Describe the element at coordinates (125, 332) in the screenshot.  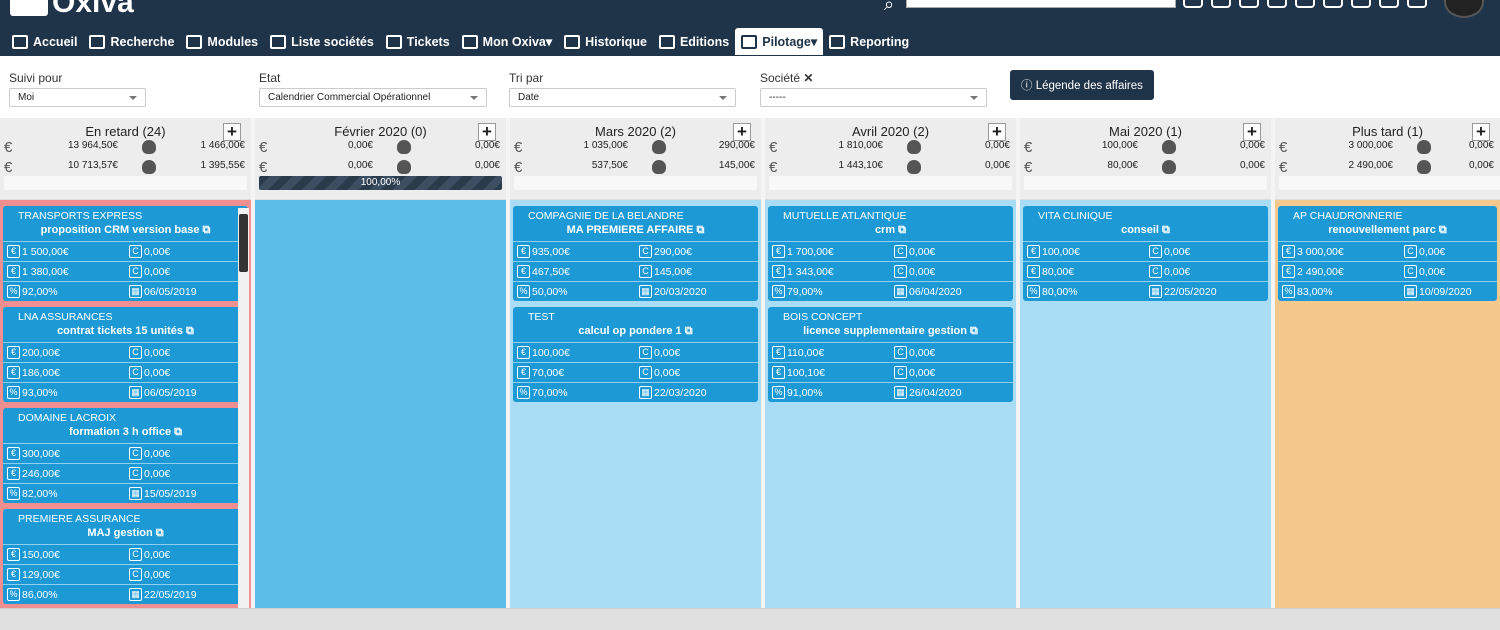
I see `deal-title: contrat tickets 15 unités ⧉` at that location.